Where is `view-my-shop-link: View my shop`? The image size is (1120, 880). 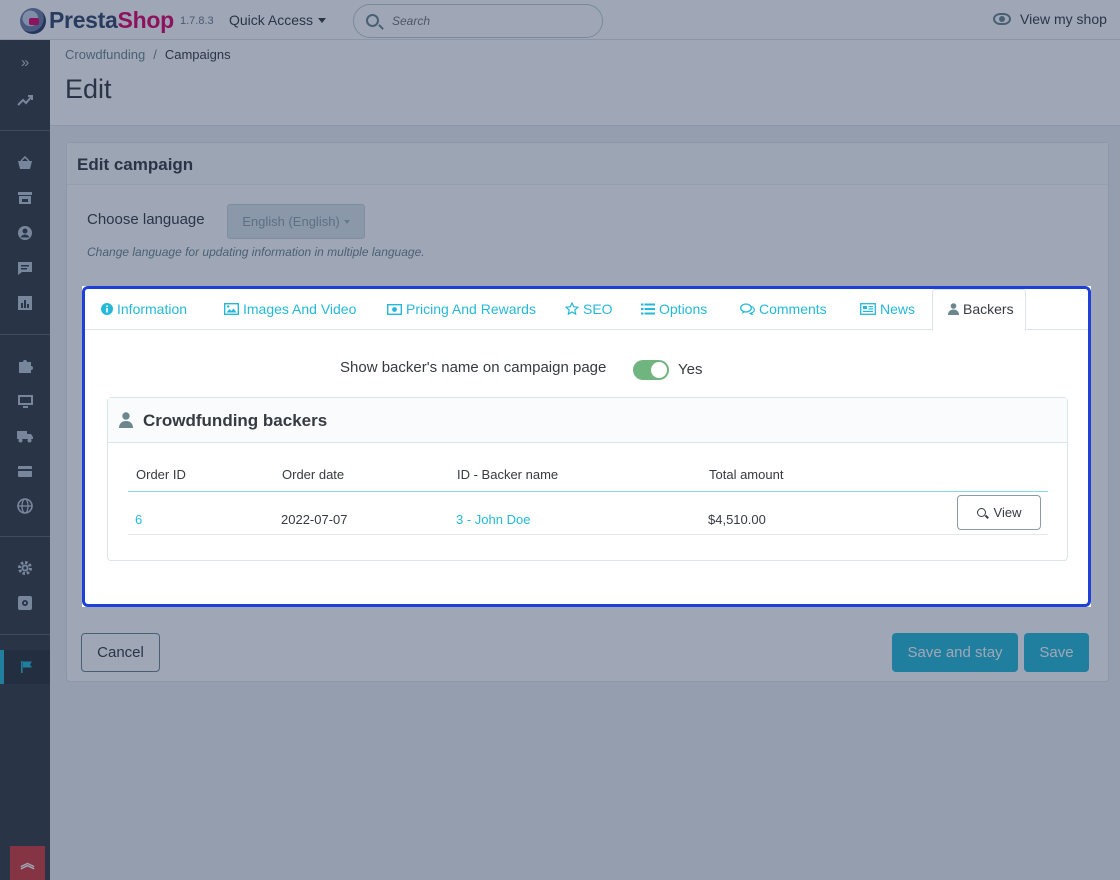
view-my-shop-link: View my shop is located at coordinates (1050, 19).